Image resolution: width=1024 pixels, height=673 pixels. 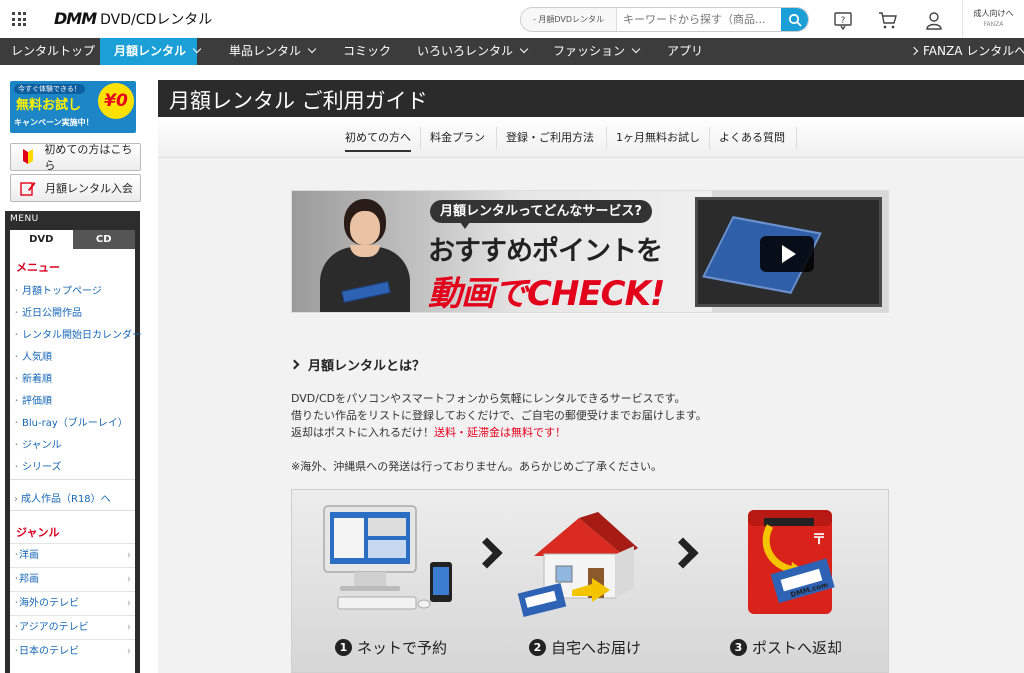 I want to click on genre-item-overseas-tv: ･海外のテレビ ›, so click(x=72, y=603).